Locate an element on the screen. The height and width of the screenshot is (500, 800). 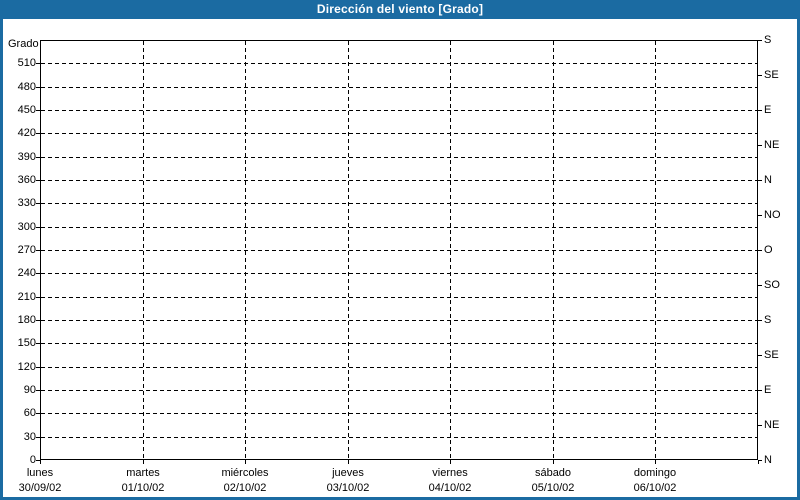
y-tick-label-left: 210 is located at coordinates (26, 297).